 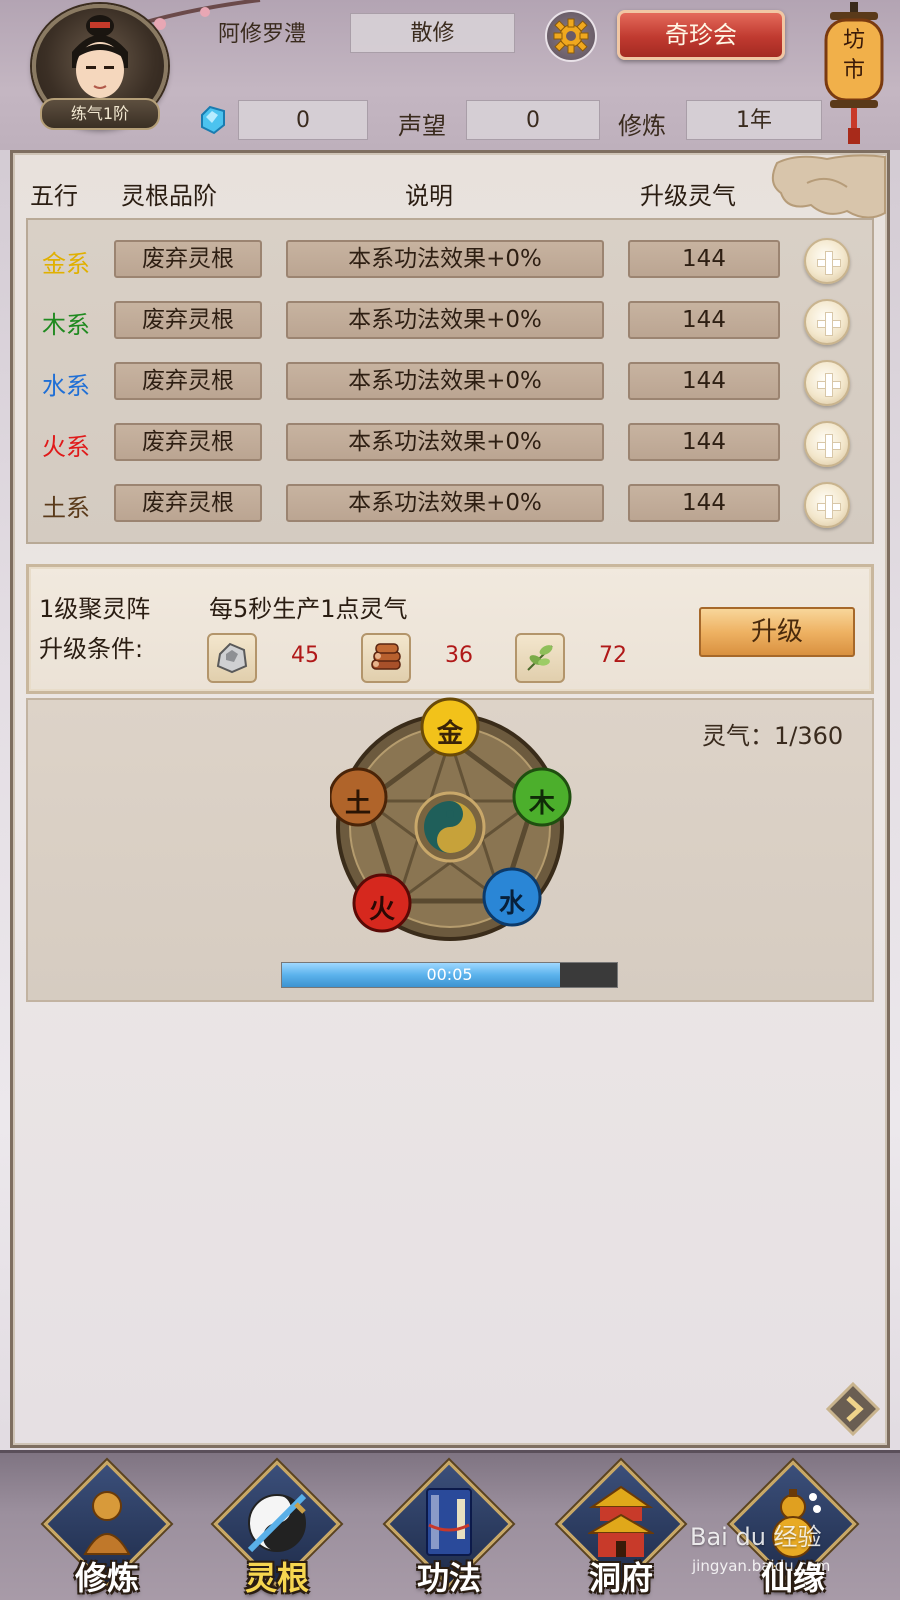 I want to click on nav-spirit-root: 灵根, so click(x=277, y=1530).